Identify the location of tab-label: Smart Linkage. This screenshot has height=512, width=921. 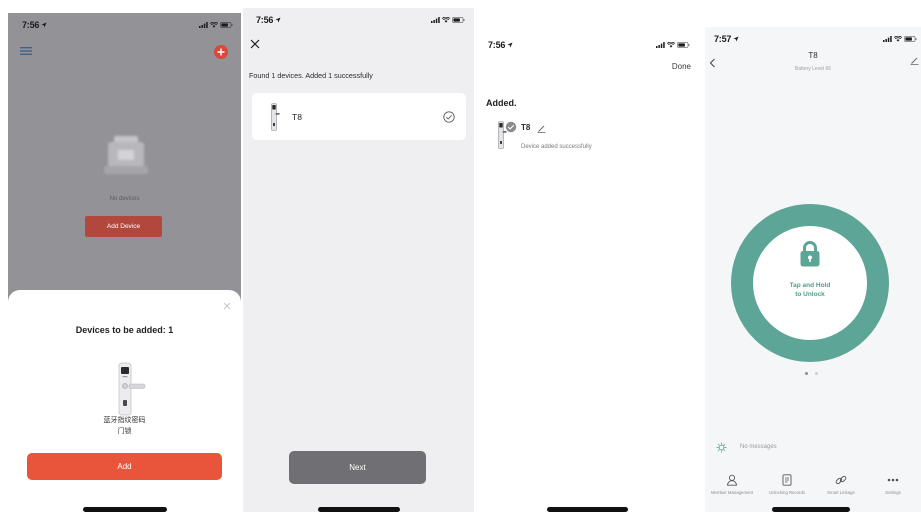
(841, 492).